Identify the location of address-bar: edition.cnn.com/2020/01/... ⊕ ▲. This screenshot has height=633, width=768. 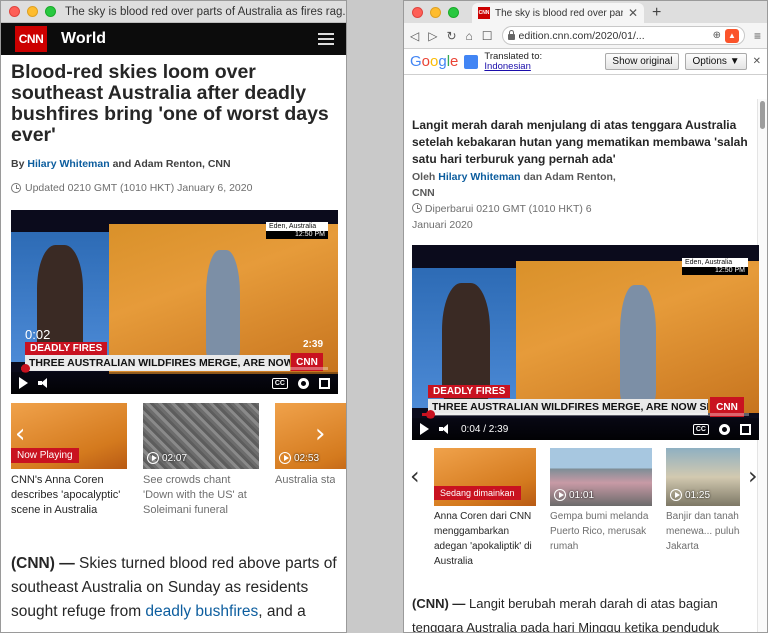
(623, 35).